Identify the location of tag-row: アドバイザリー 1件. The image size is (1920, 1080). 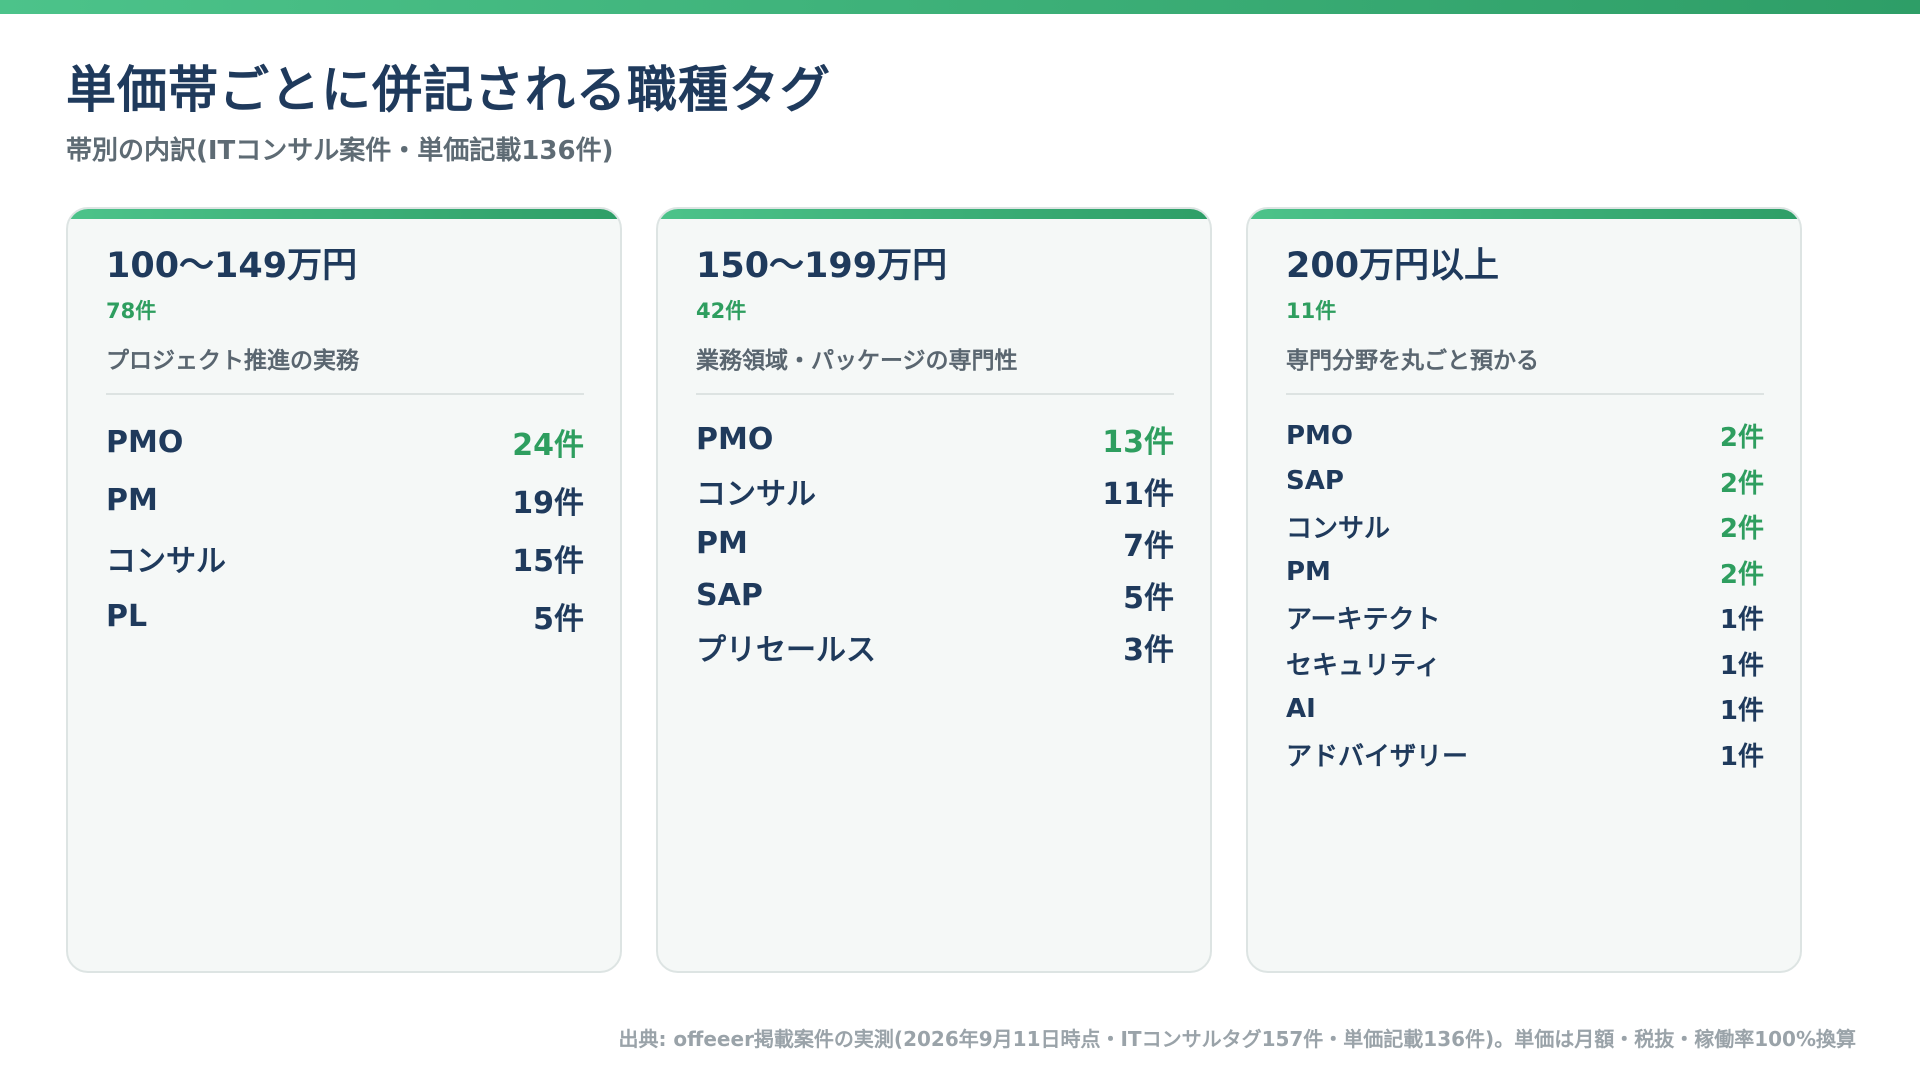
(1525, 755).